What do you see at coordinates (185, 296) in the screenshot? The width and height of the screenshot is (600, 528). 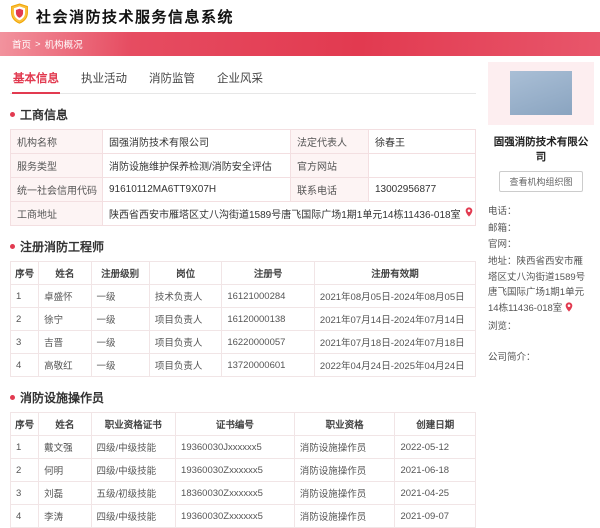 I see `table-cell: 技术负责人` at bounding box center [185, 296].